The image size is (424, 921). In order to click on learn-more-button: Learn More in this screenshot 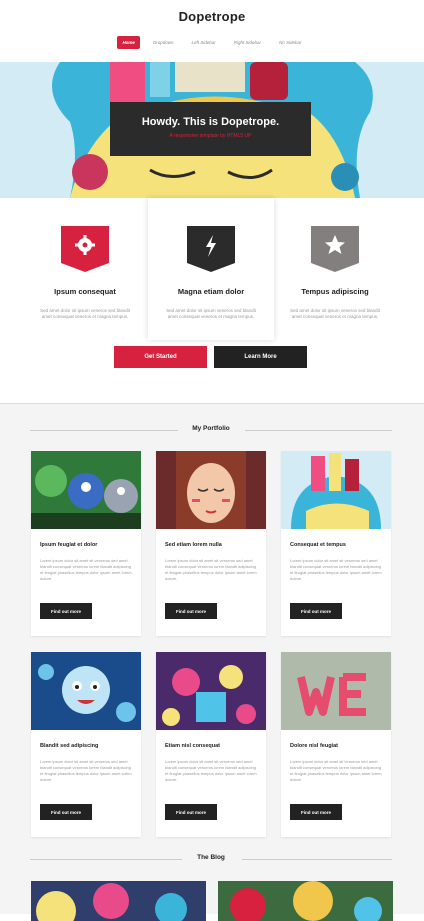, I will do `click(260, 357)`.